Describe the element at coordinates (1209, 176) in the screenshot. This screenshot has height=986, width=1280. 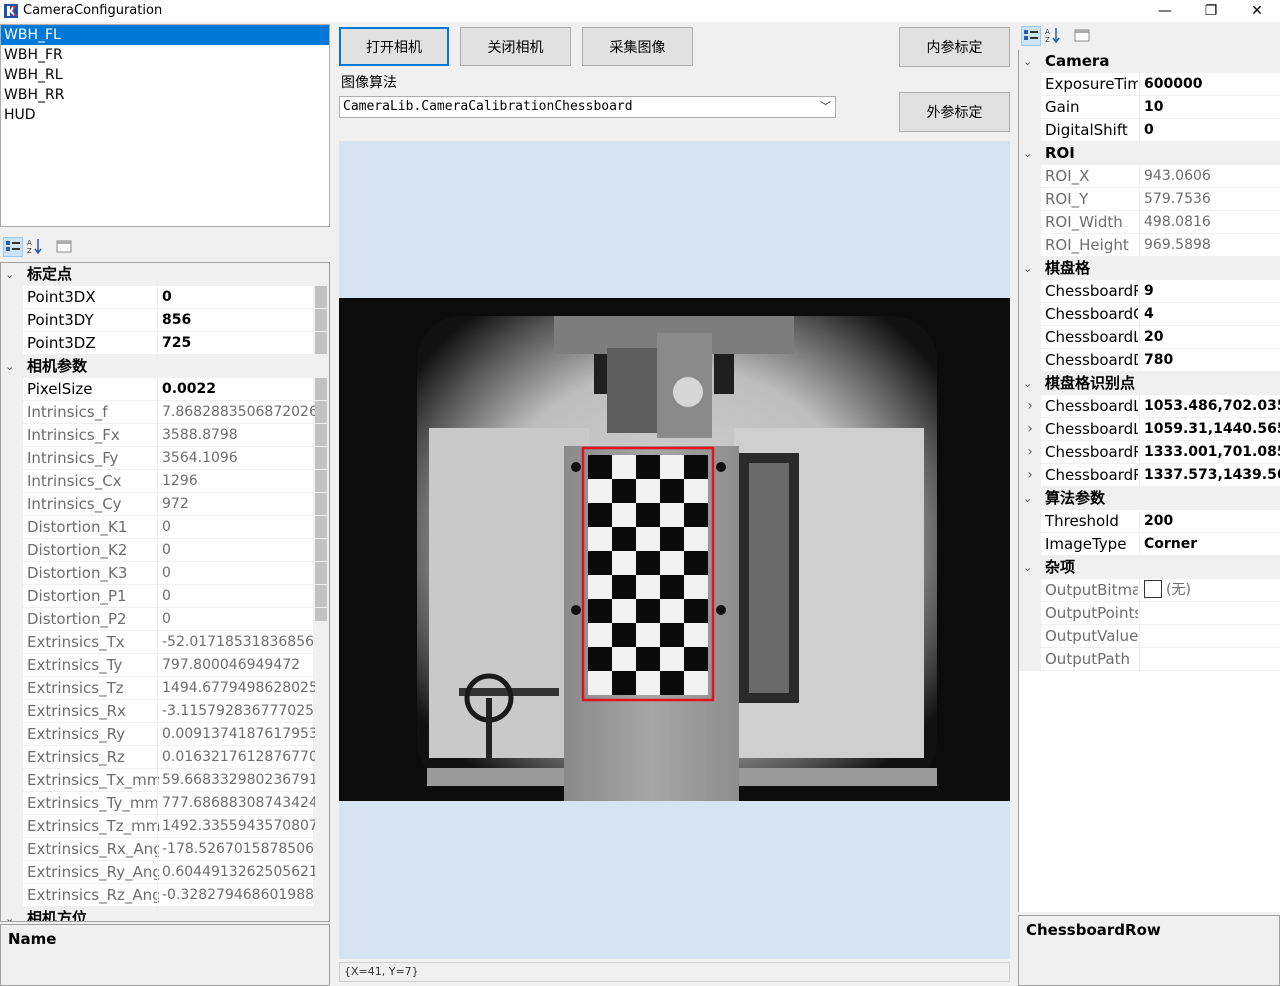
I see `property-value: 943.0606` at that location.